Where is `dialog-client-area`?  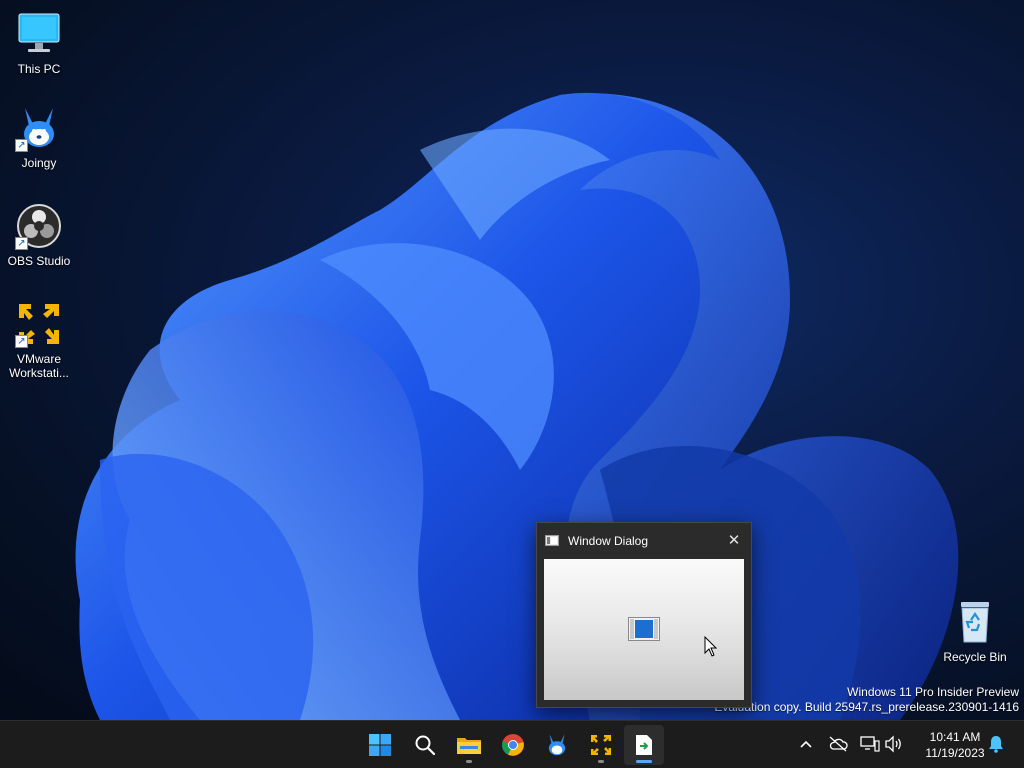 dialog-client-area is located at coordinates (644, 629).